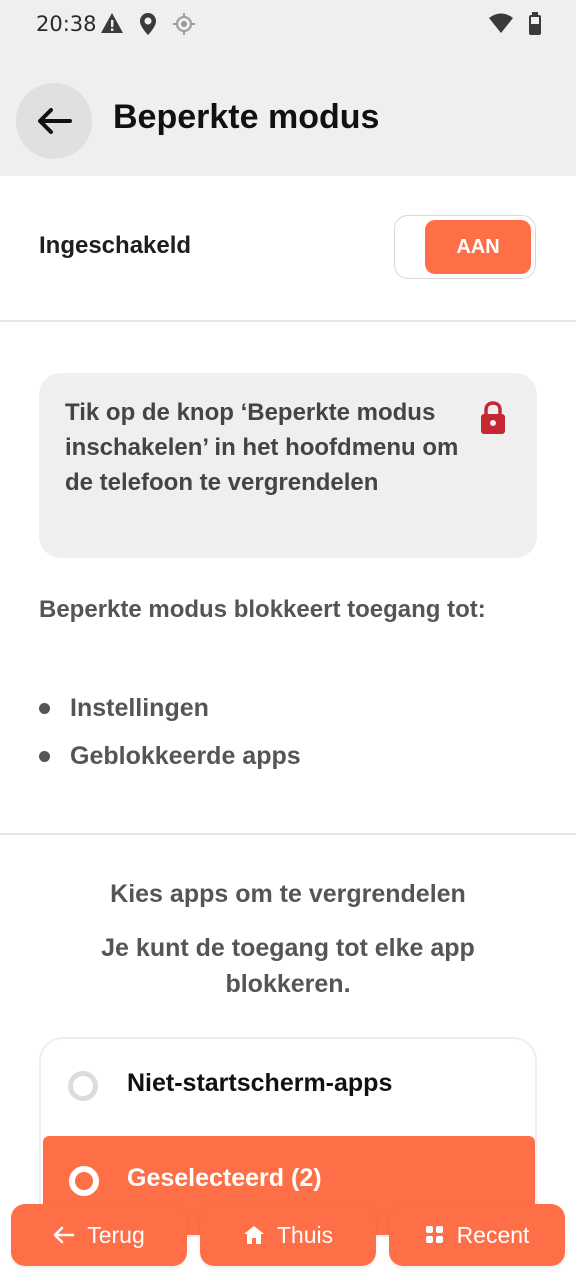 The height and width of the screenshot is (1280, 576). I want to click on nav-back-button: Terug, so click(99, 1235).